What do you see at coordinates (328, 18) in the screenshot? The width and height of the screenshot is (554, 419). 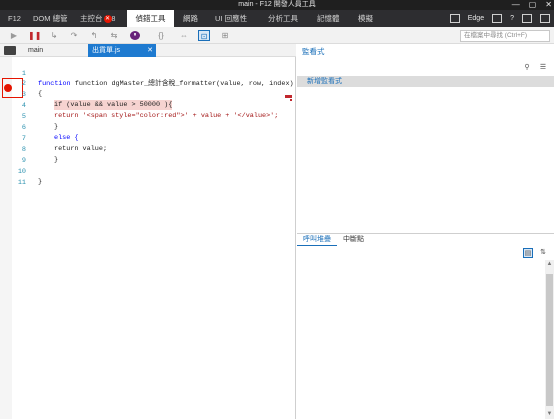 I see `tab-memory: 記憶體` at bounding box center [328, 18].